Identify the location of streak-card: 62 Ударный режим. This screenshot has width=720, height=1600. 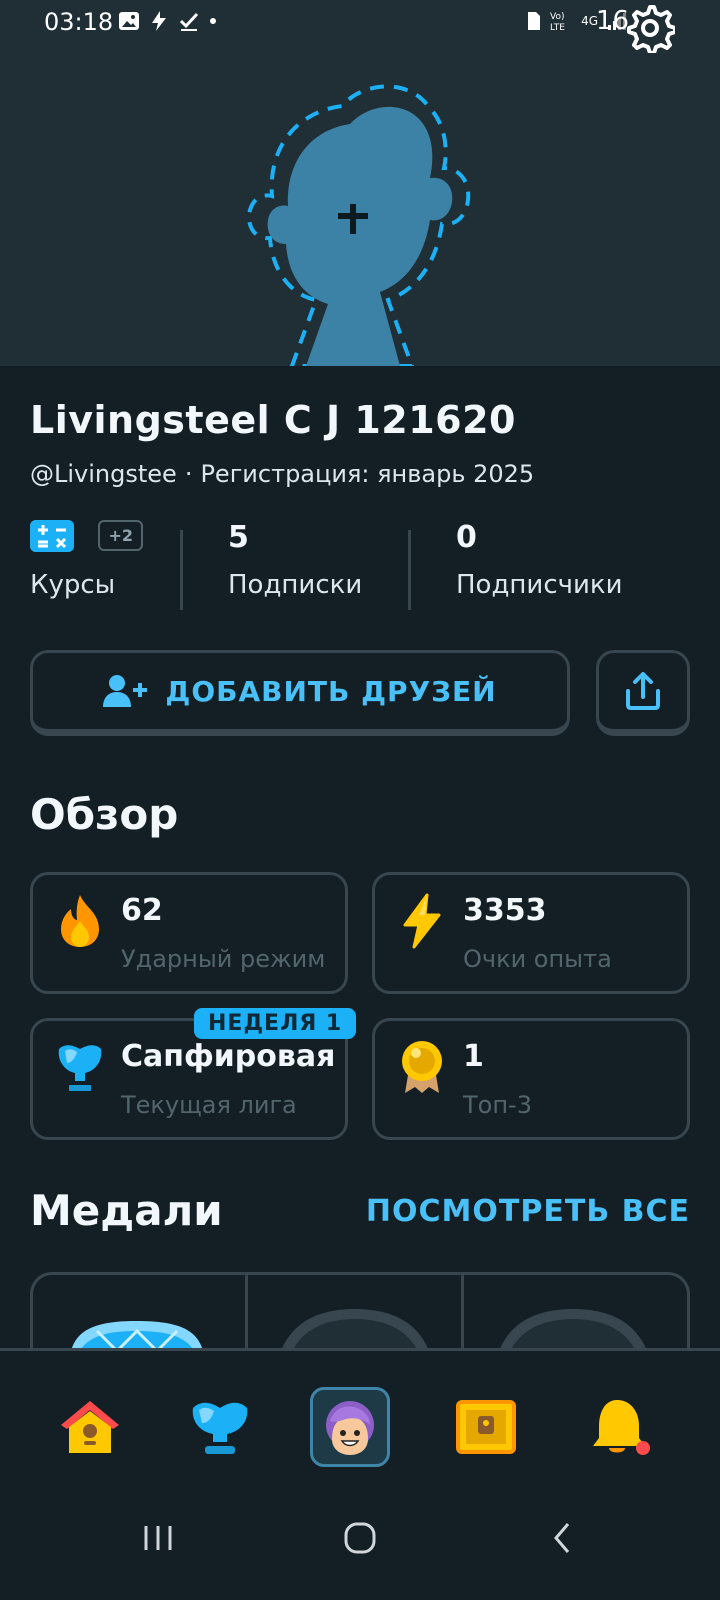
(189, 933).